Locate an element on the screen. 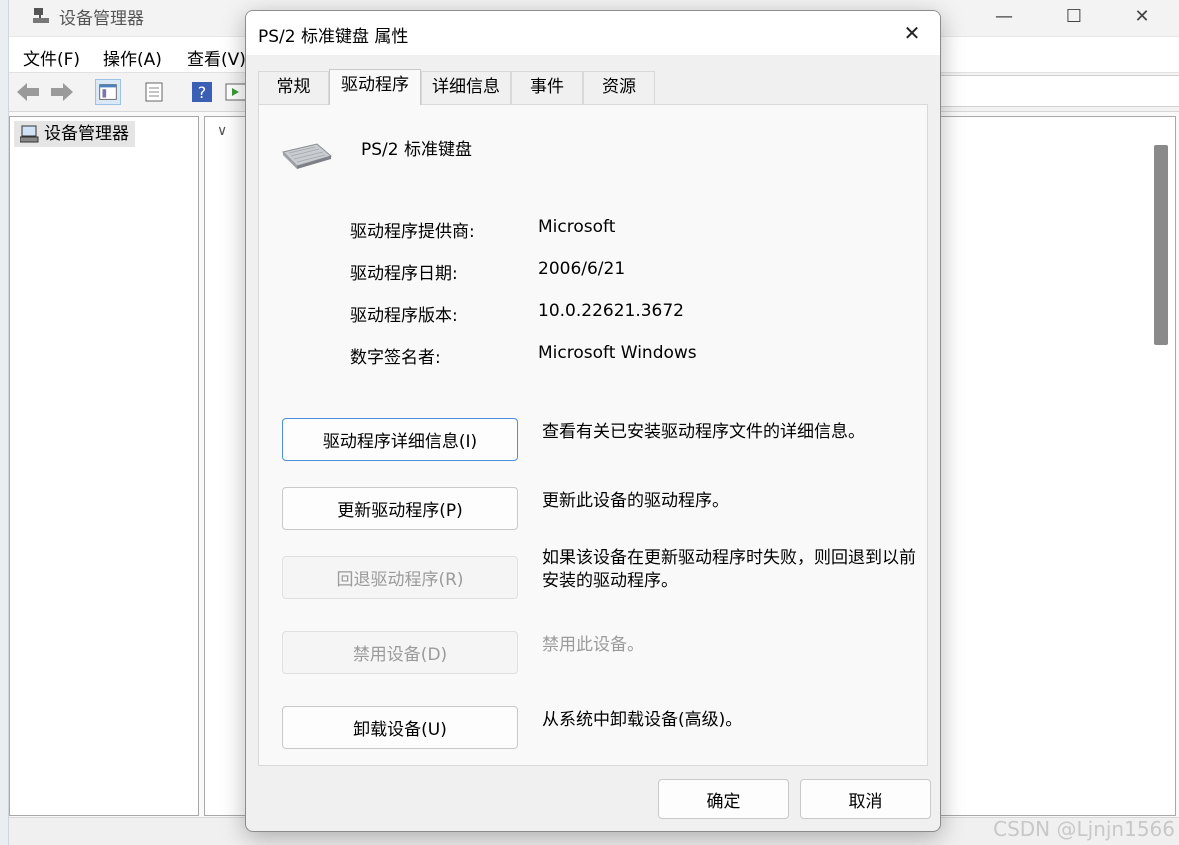 This screenshot has height=845, width=1179. version-label: 驱动程序版本: is located at coordinates (404, 316).